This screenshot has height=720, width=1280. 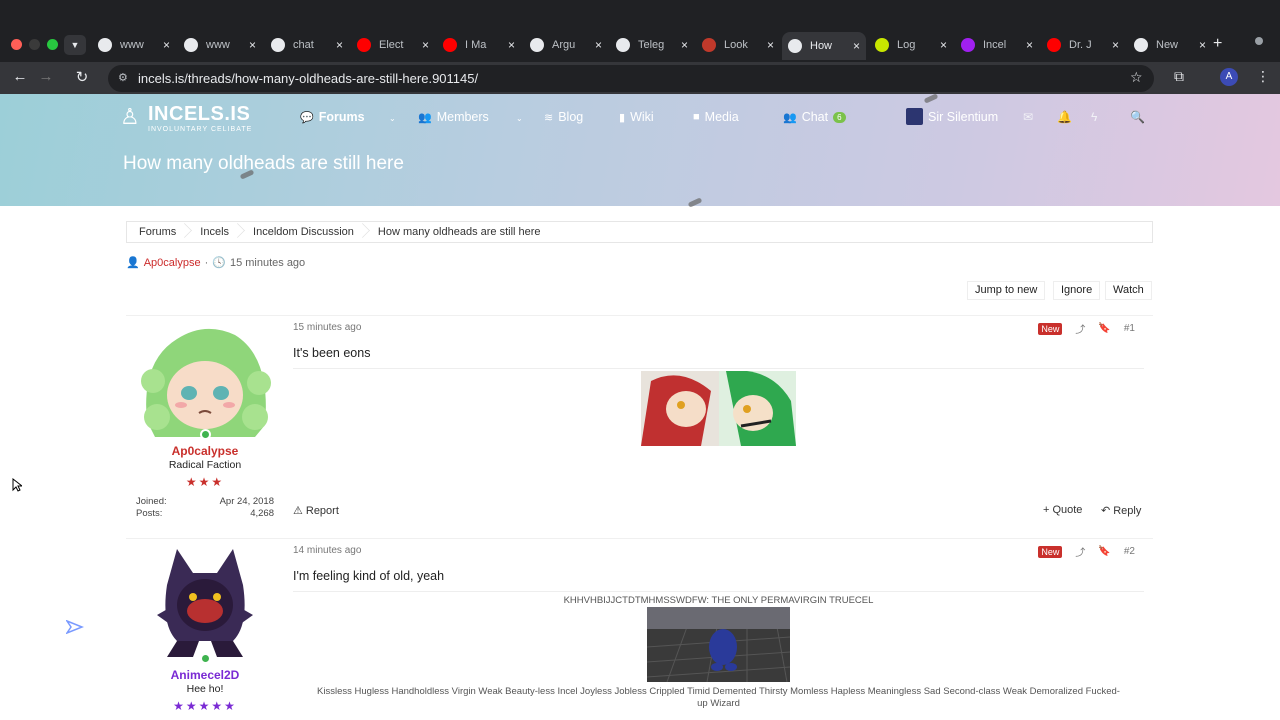 I want to click on browser-tab: Argu ×, so click(x=566, y=45).